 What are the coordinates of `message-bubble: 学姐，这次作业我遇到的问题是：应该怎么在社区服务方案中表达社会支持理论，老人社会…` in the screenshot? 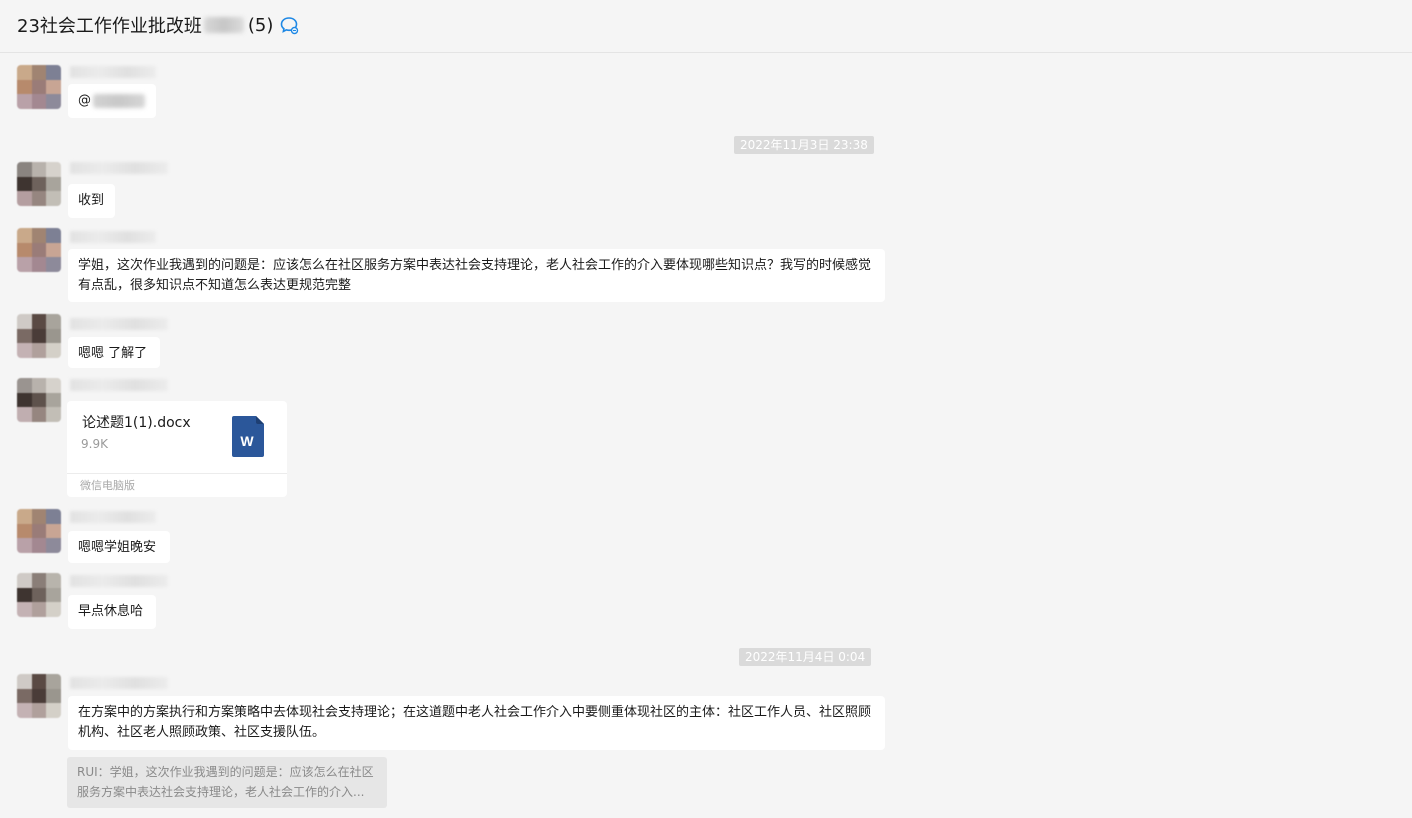 It's located at (476, 275).